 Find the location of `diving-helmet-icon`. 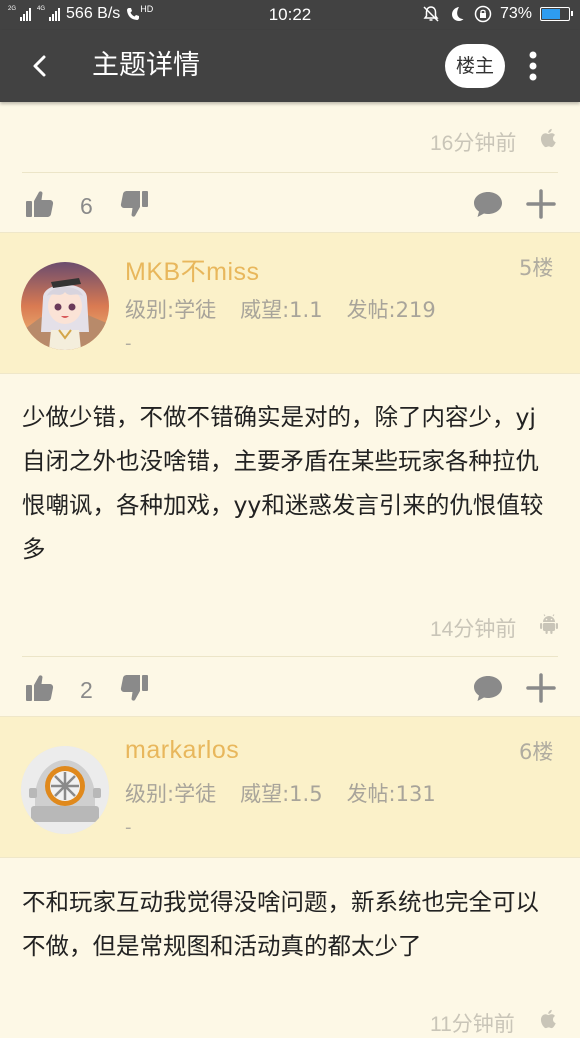

diving-helmet-icon is located at coordinates (65, 790).